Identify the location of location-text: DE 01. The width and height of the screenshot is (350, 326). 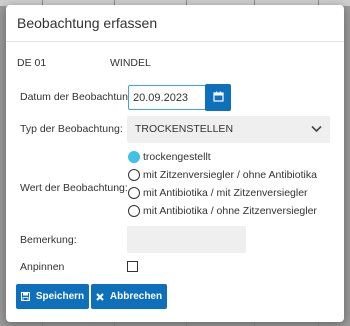
(32, 63).